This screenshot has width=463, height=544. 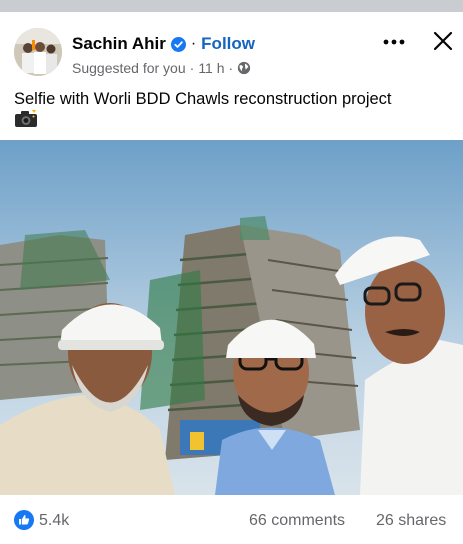 What do you see at coordinates (119, 44) in the screenshot?
I see `author-name: Sachin Ahir` at bounding box center [119, 44].